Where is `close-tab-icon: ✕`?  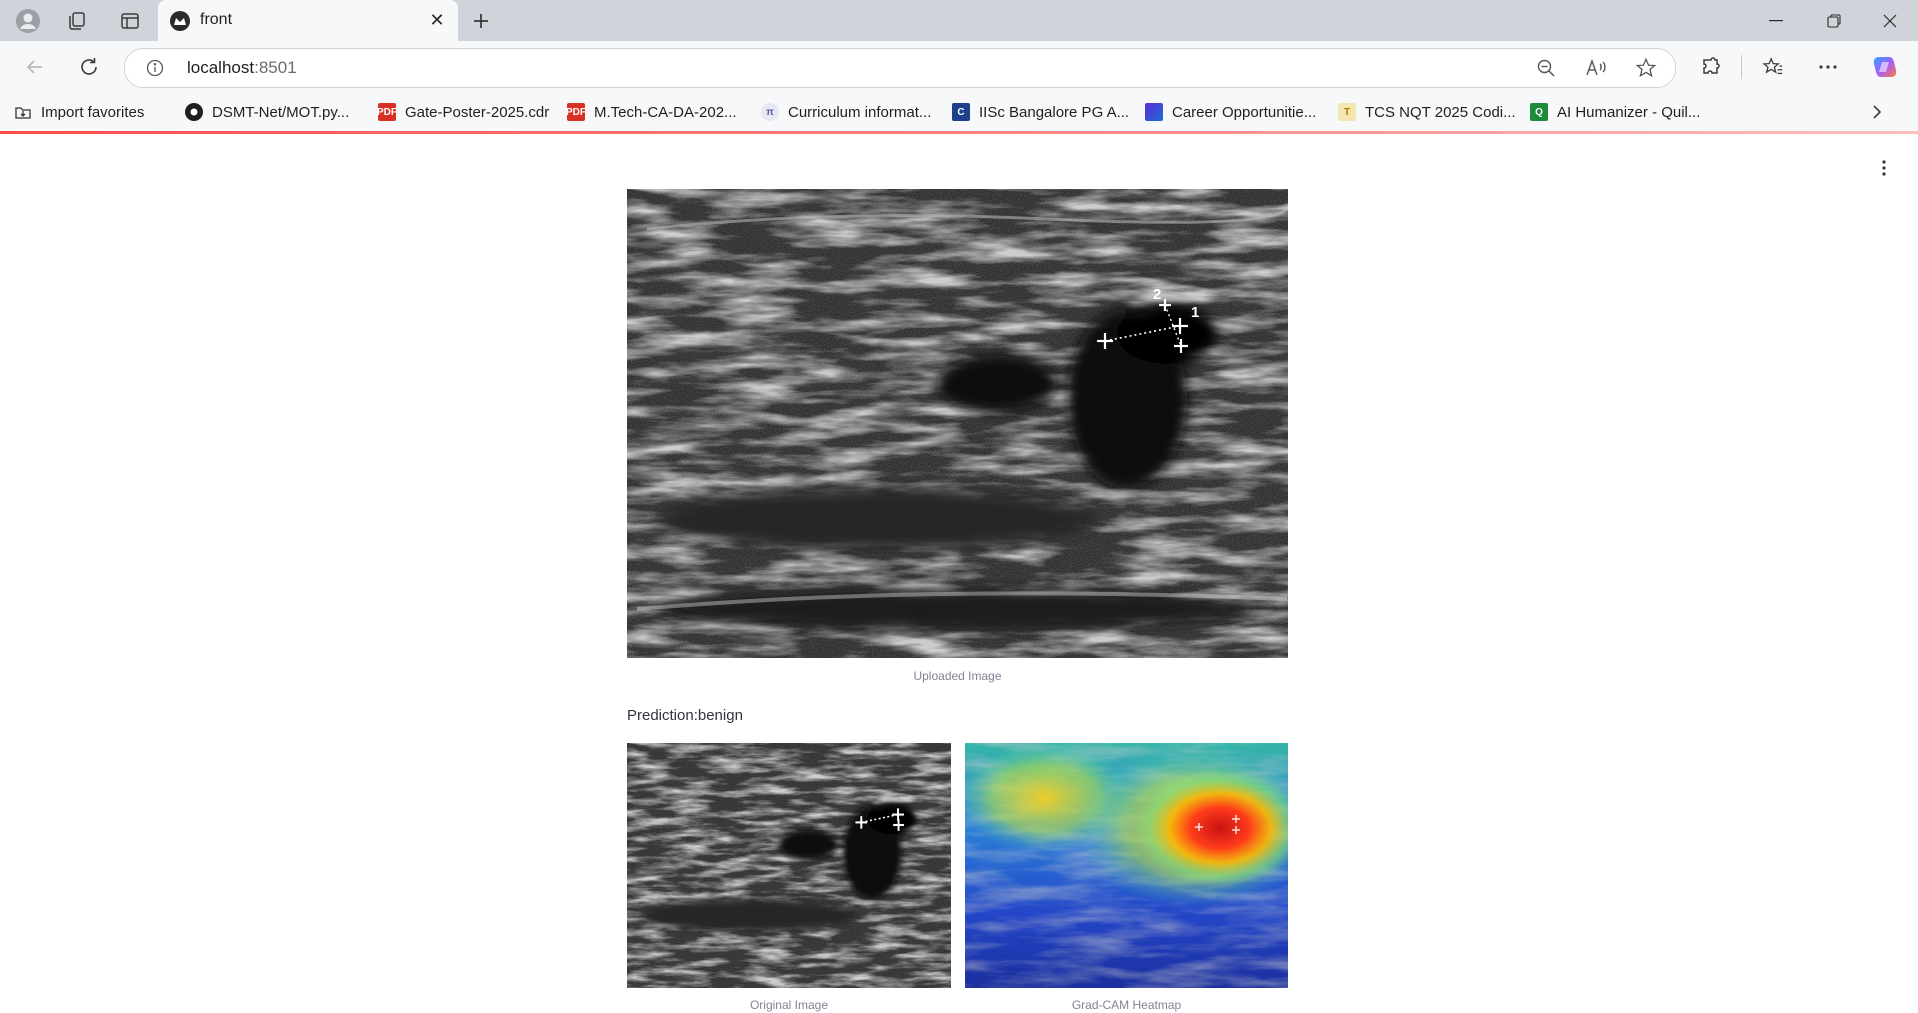 close-tab-icon: ✕ is located at coordinates (437, 20).